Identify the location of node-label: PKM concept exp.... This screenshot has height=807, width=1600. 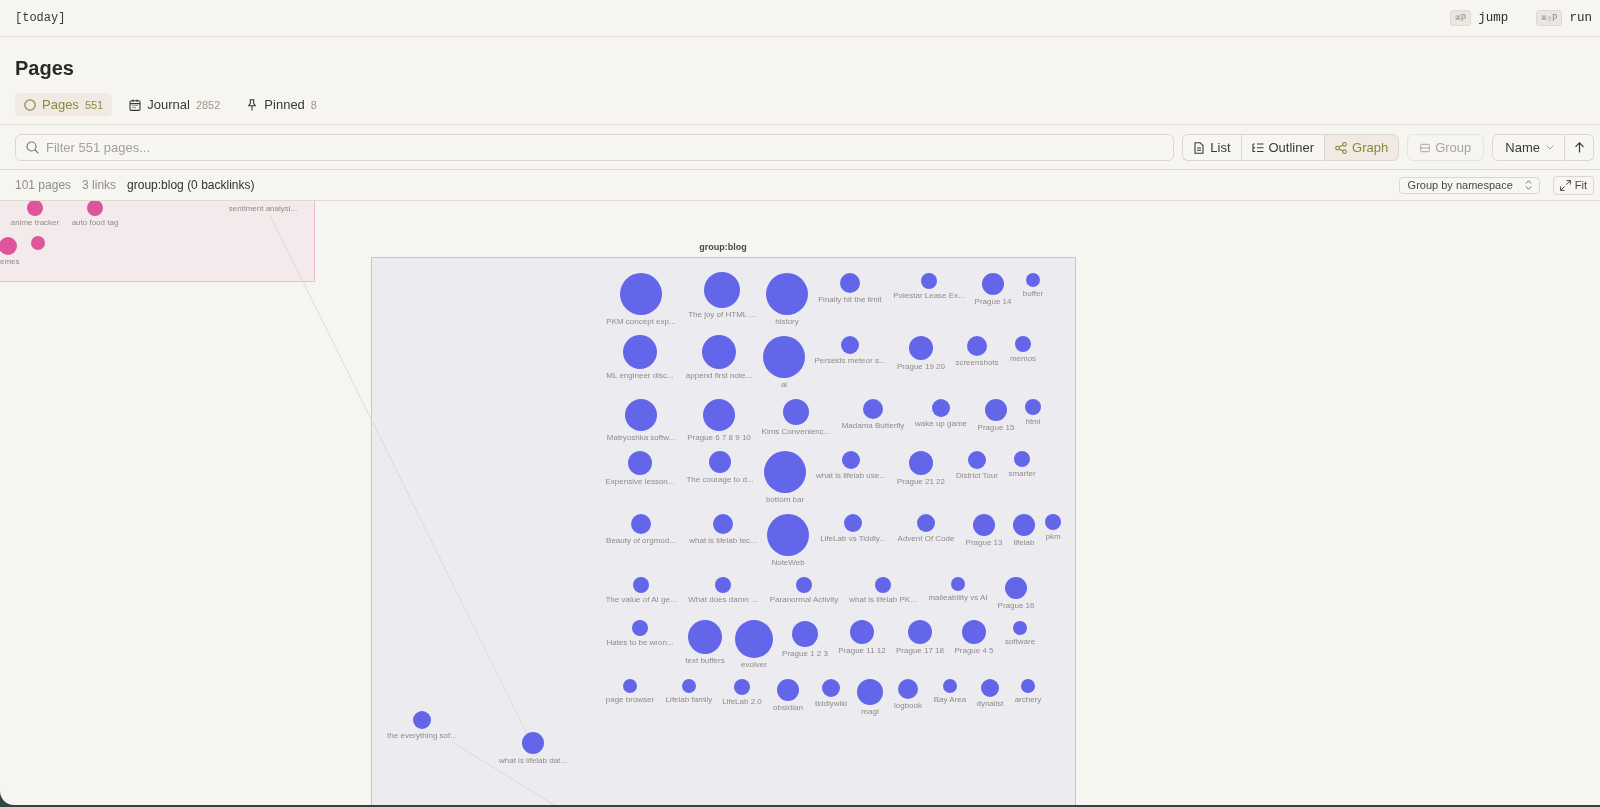
(641, 322).